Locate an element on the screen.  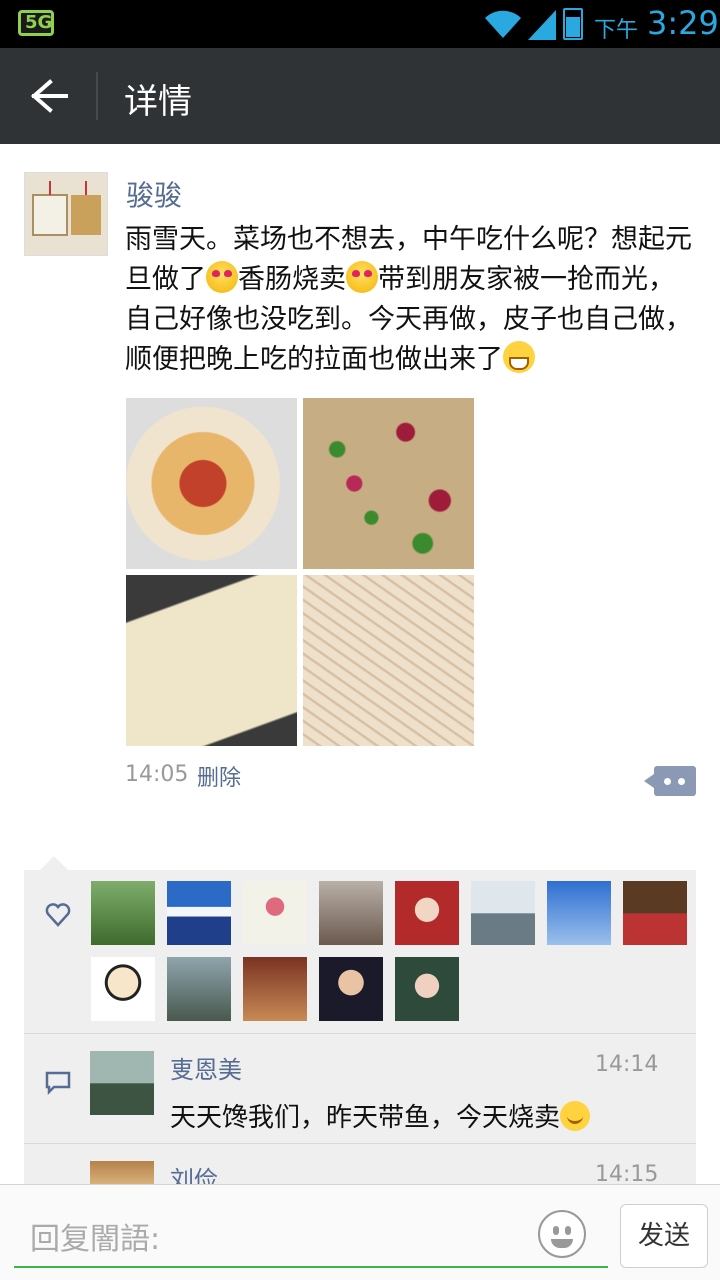
heart-icon is located at coordinates (58, 915).